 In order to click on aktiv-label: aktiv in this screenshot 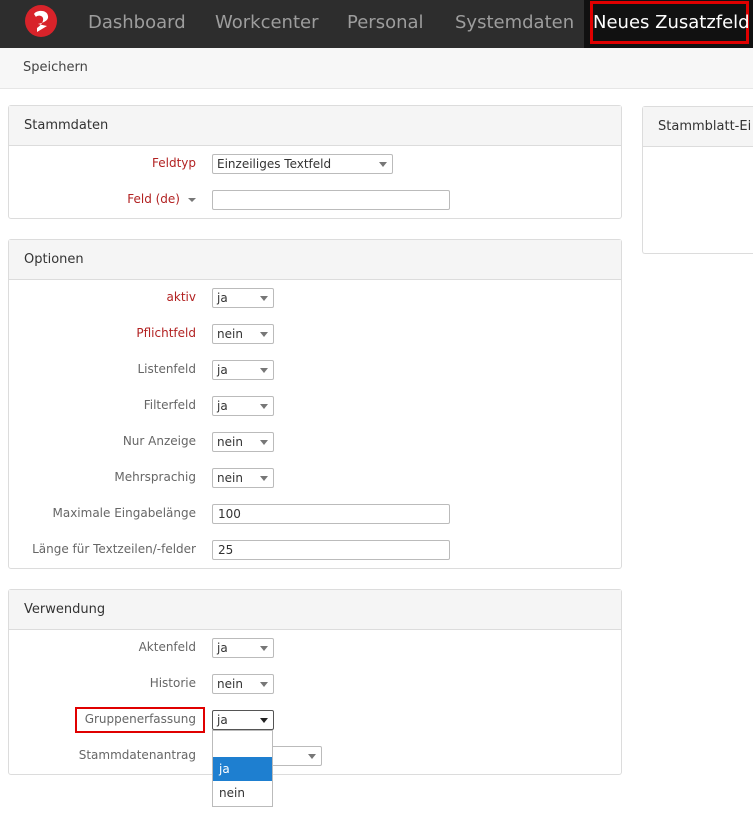, I will do `click(181, 297)`.